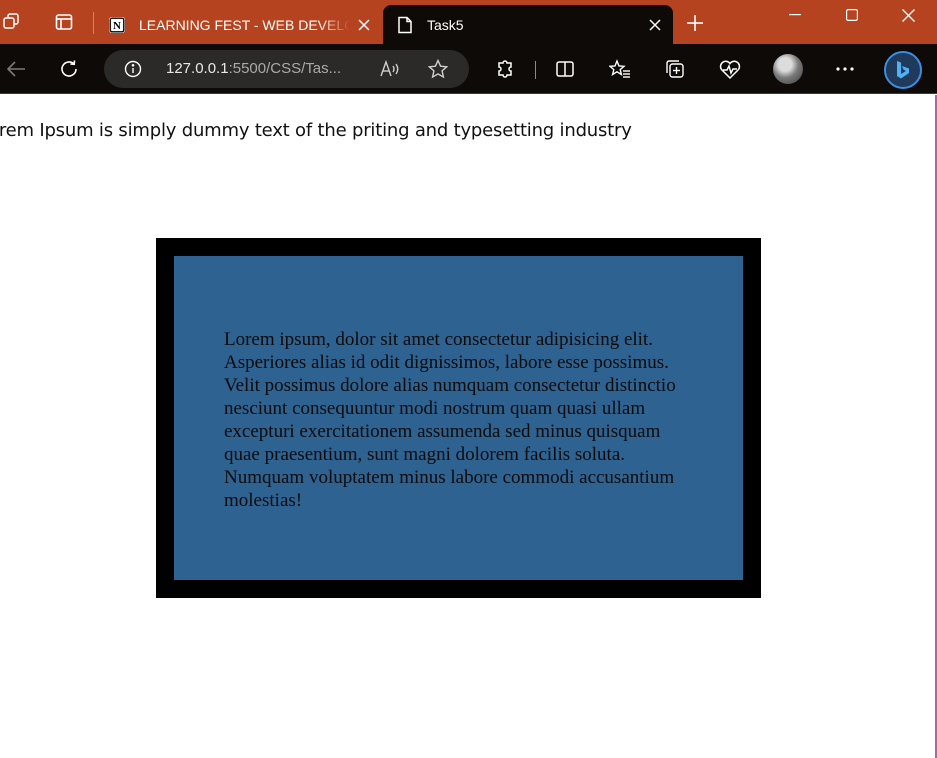  Describe the element at coordinates (244, 24) in the screenshot. I see `tab-title: LEARNING FEST - WEB DEVELOPMENT` at that location.